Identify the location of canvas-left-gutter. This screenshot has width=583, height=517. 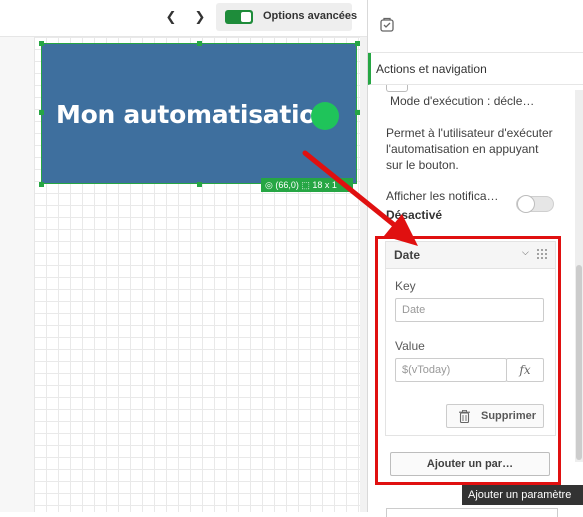
(17, 274).